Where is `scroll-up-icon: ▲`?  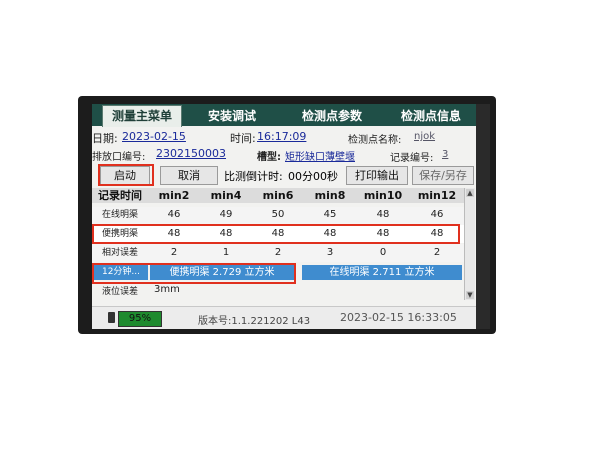
scroll-up-icon: ▲ is located at coordinates (470, 193).